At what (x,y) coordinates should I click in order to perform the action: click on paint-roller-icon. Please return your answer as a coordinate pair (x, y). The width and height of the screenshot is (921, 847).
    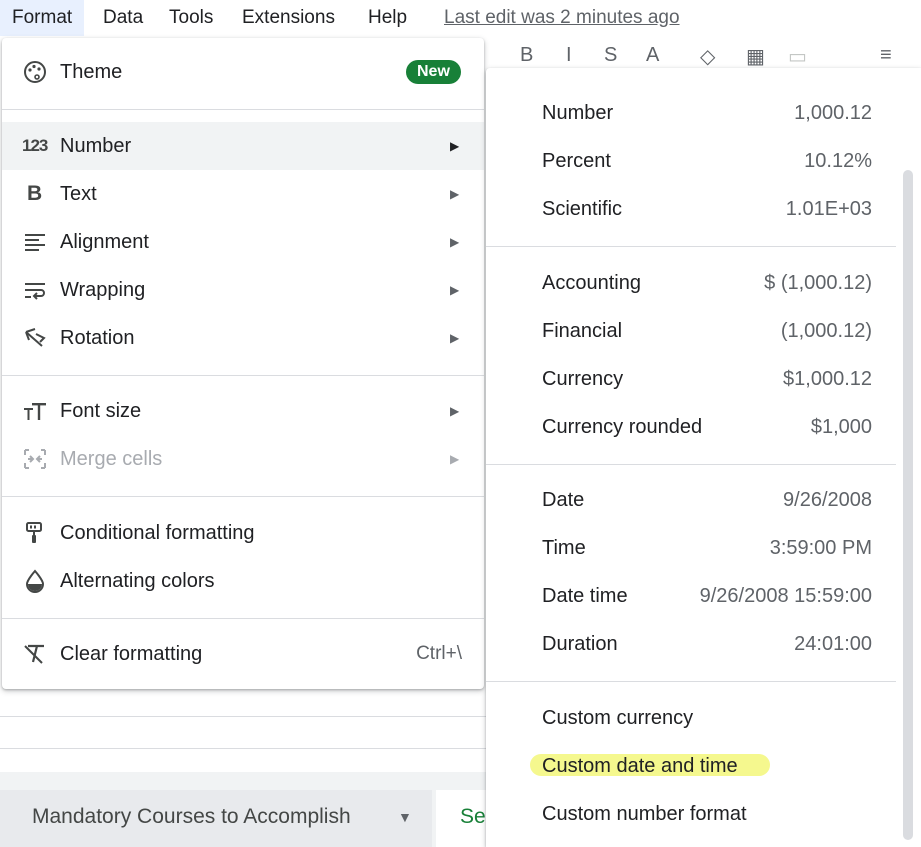
    Looking at the image, I should click on (35, 533).